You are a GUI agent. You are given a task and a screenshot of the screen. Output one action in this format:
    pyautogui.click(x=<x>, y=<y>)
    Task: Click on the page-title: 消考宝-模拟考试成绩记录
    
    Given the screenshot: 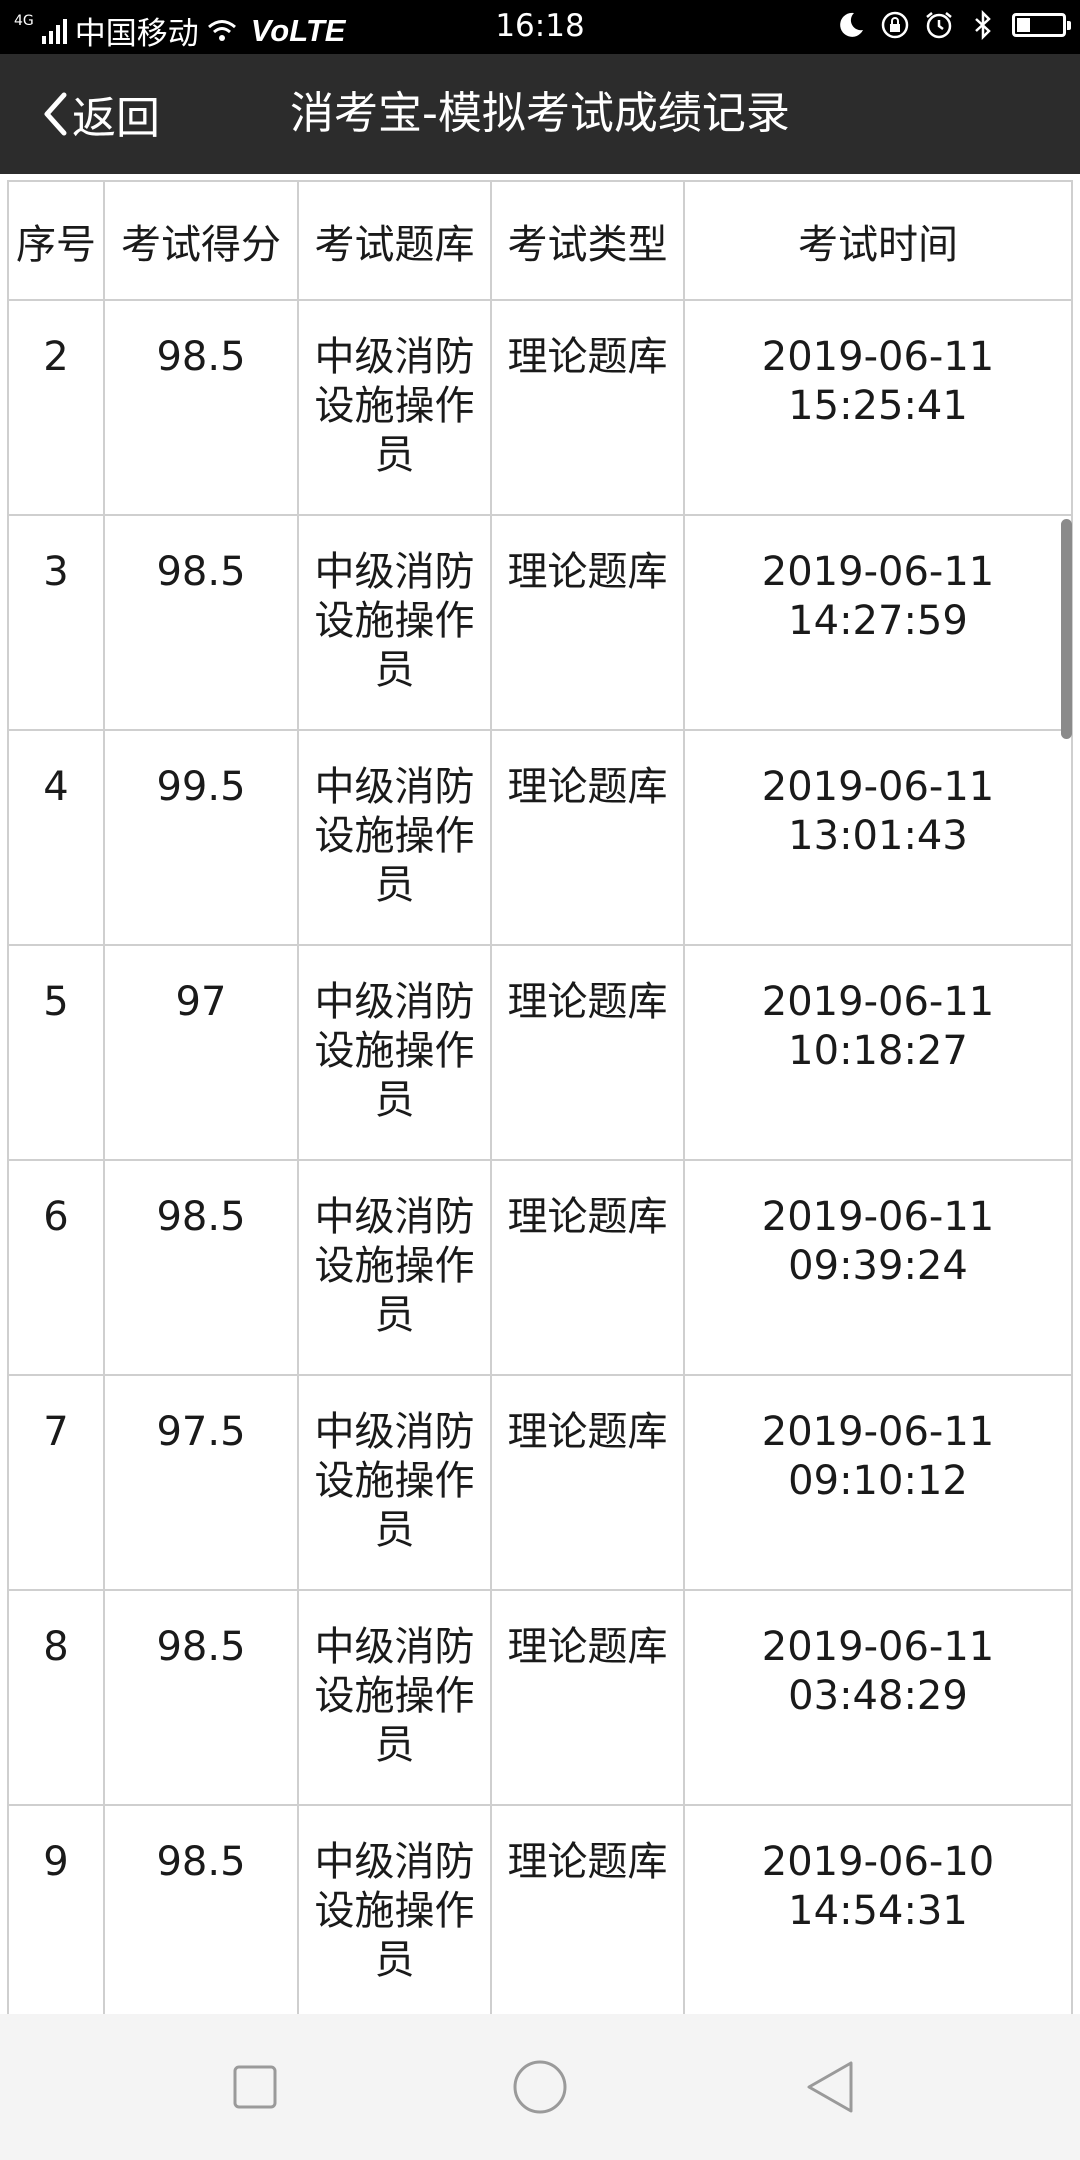 What is the action you would take?
    pyautogui.click(x=540, y=113)
    